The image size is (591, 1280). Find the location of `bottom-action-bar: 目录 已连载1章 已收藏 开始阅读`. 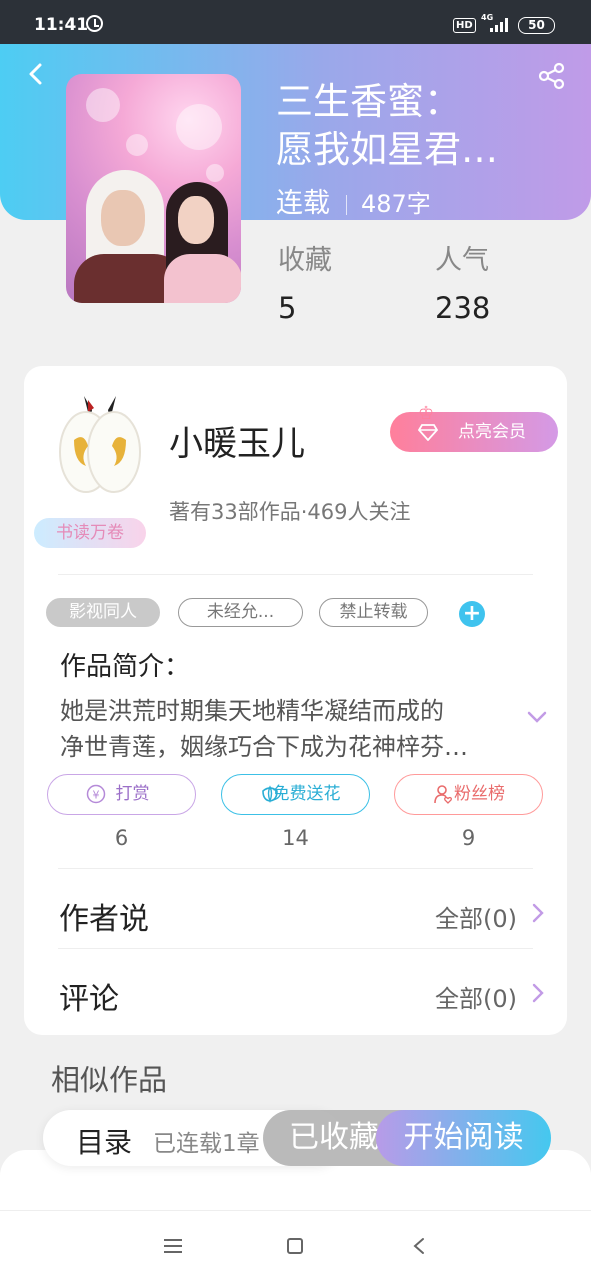

bottom-action-bar: 目录 已连载1章 已收藏 开始阅读 is located at coordinates (297, 1138).